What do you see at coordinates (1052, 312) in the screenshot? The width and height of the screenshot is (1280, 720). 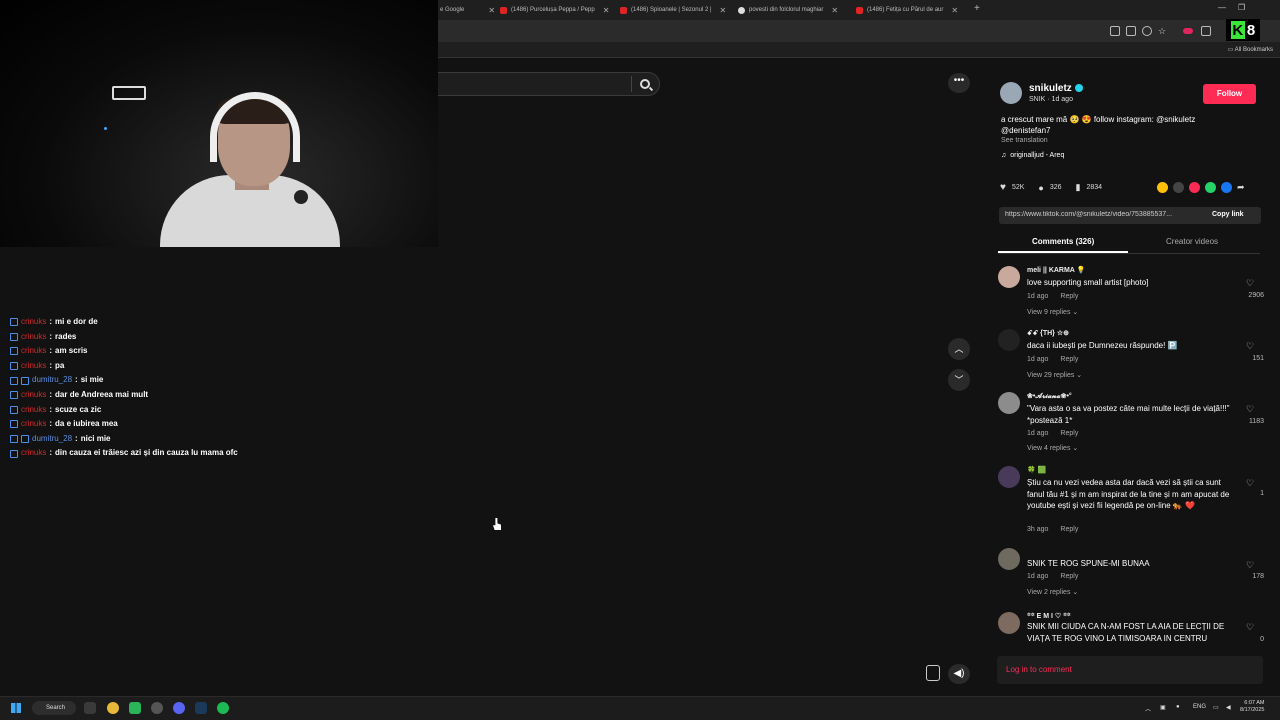 I see `view-replies-button: View 9 replies ⌄` at bounding box center [1052, 312].